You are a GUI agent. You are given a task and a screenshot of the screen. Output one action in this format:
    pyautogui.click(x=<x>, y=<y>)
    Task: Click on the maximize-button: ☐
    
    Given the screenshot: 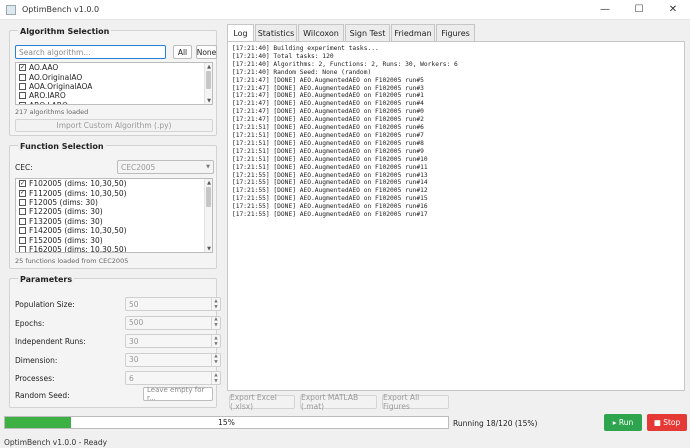 What is the action you would take?
    pyautogui.click(x=639, y=10)
    